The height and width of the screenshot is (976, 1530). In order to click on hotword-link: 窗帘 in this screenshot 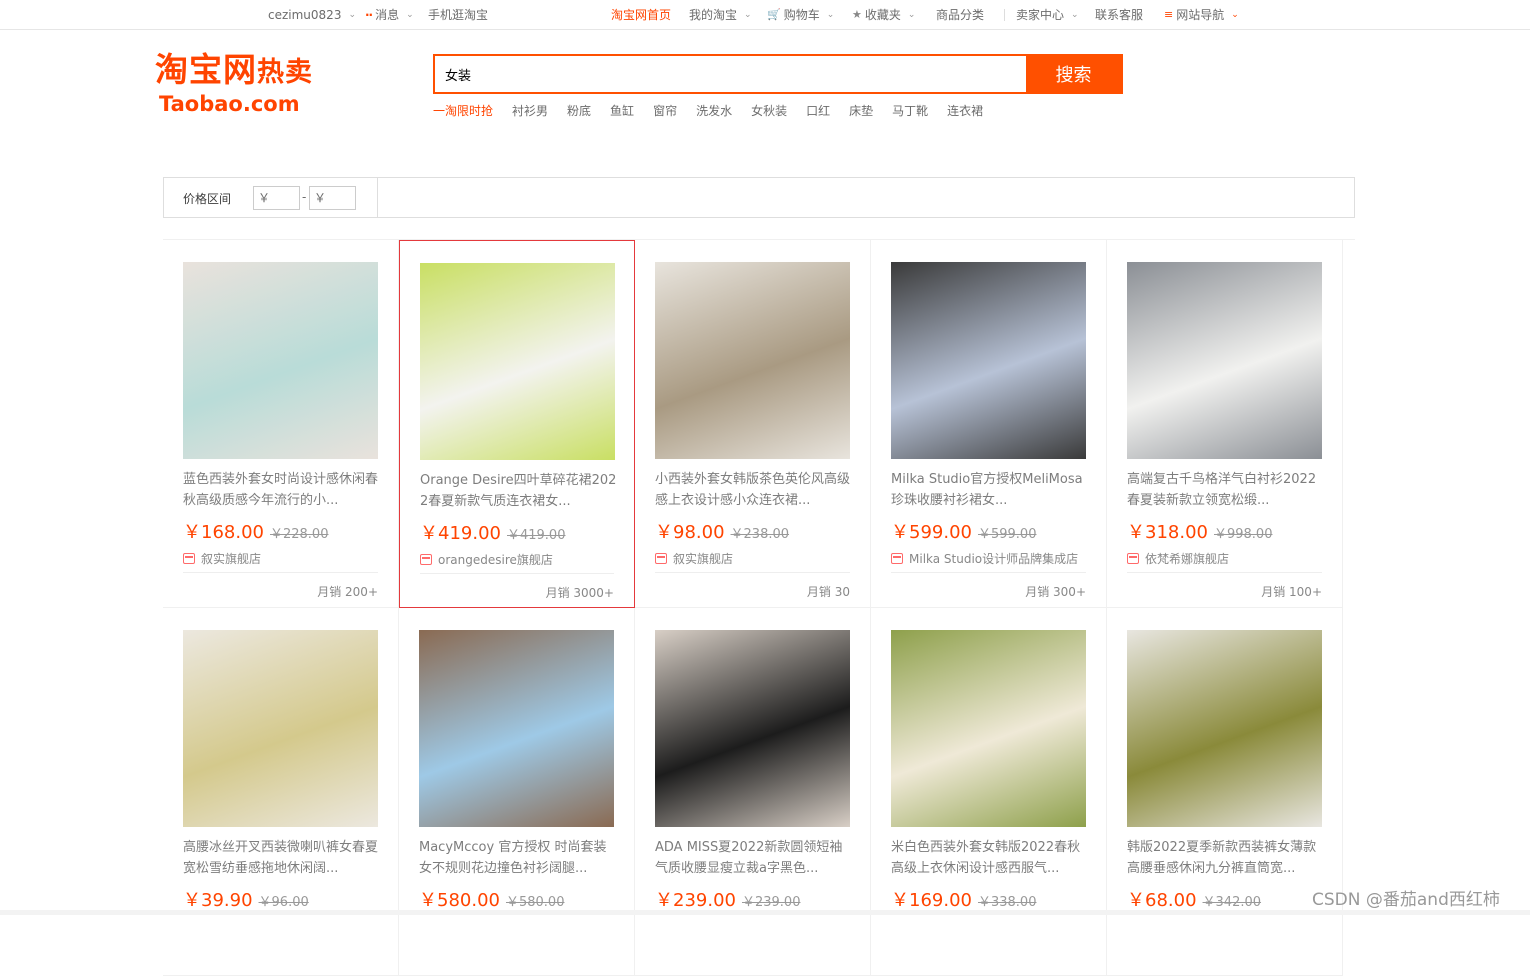, I will do `click(665, 111)`.